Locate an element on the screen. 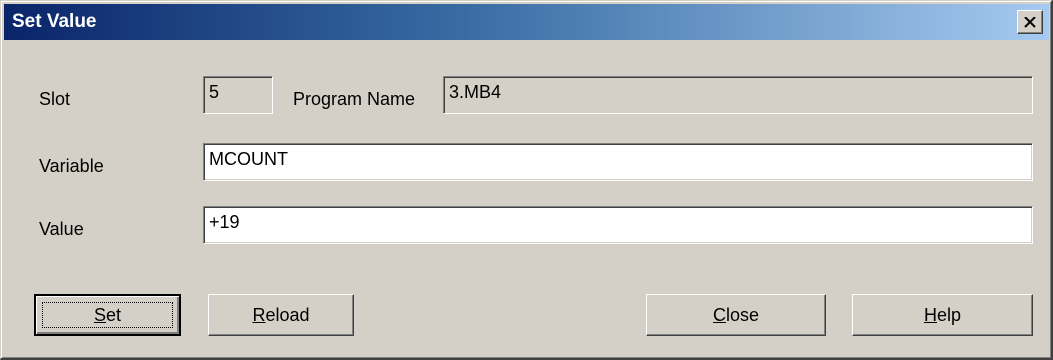 The image size is (1053, 360). program-name-label: Program Name is located at coordinates (354, 99).